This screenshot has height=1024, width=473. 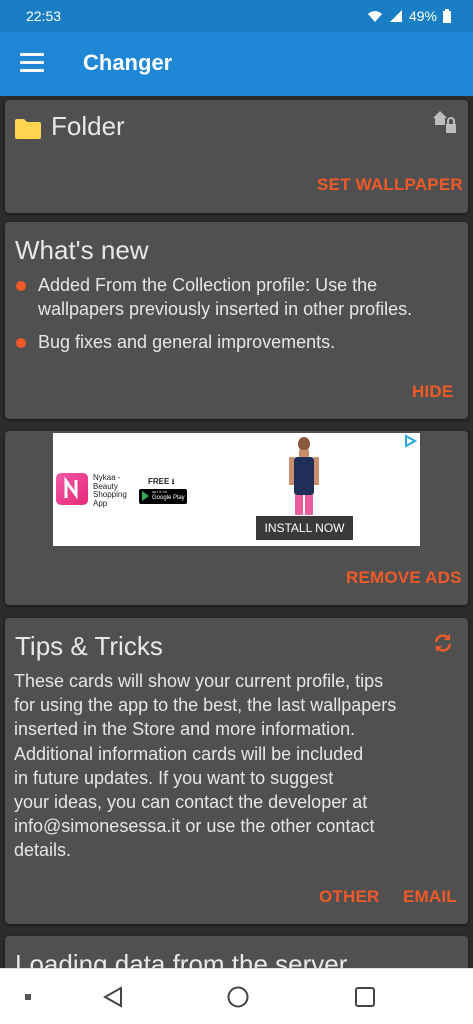 I want to click on menu-icon, so click(x=32, y=63).